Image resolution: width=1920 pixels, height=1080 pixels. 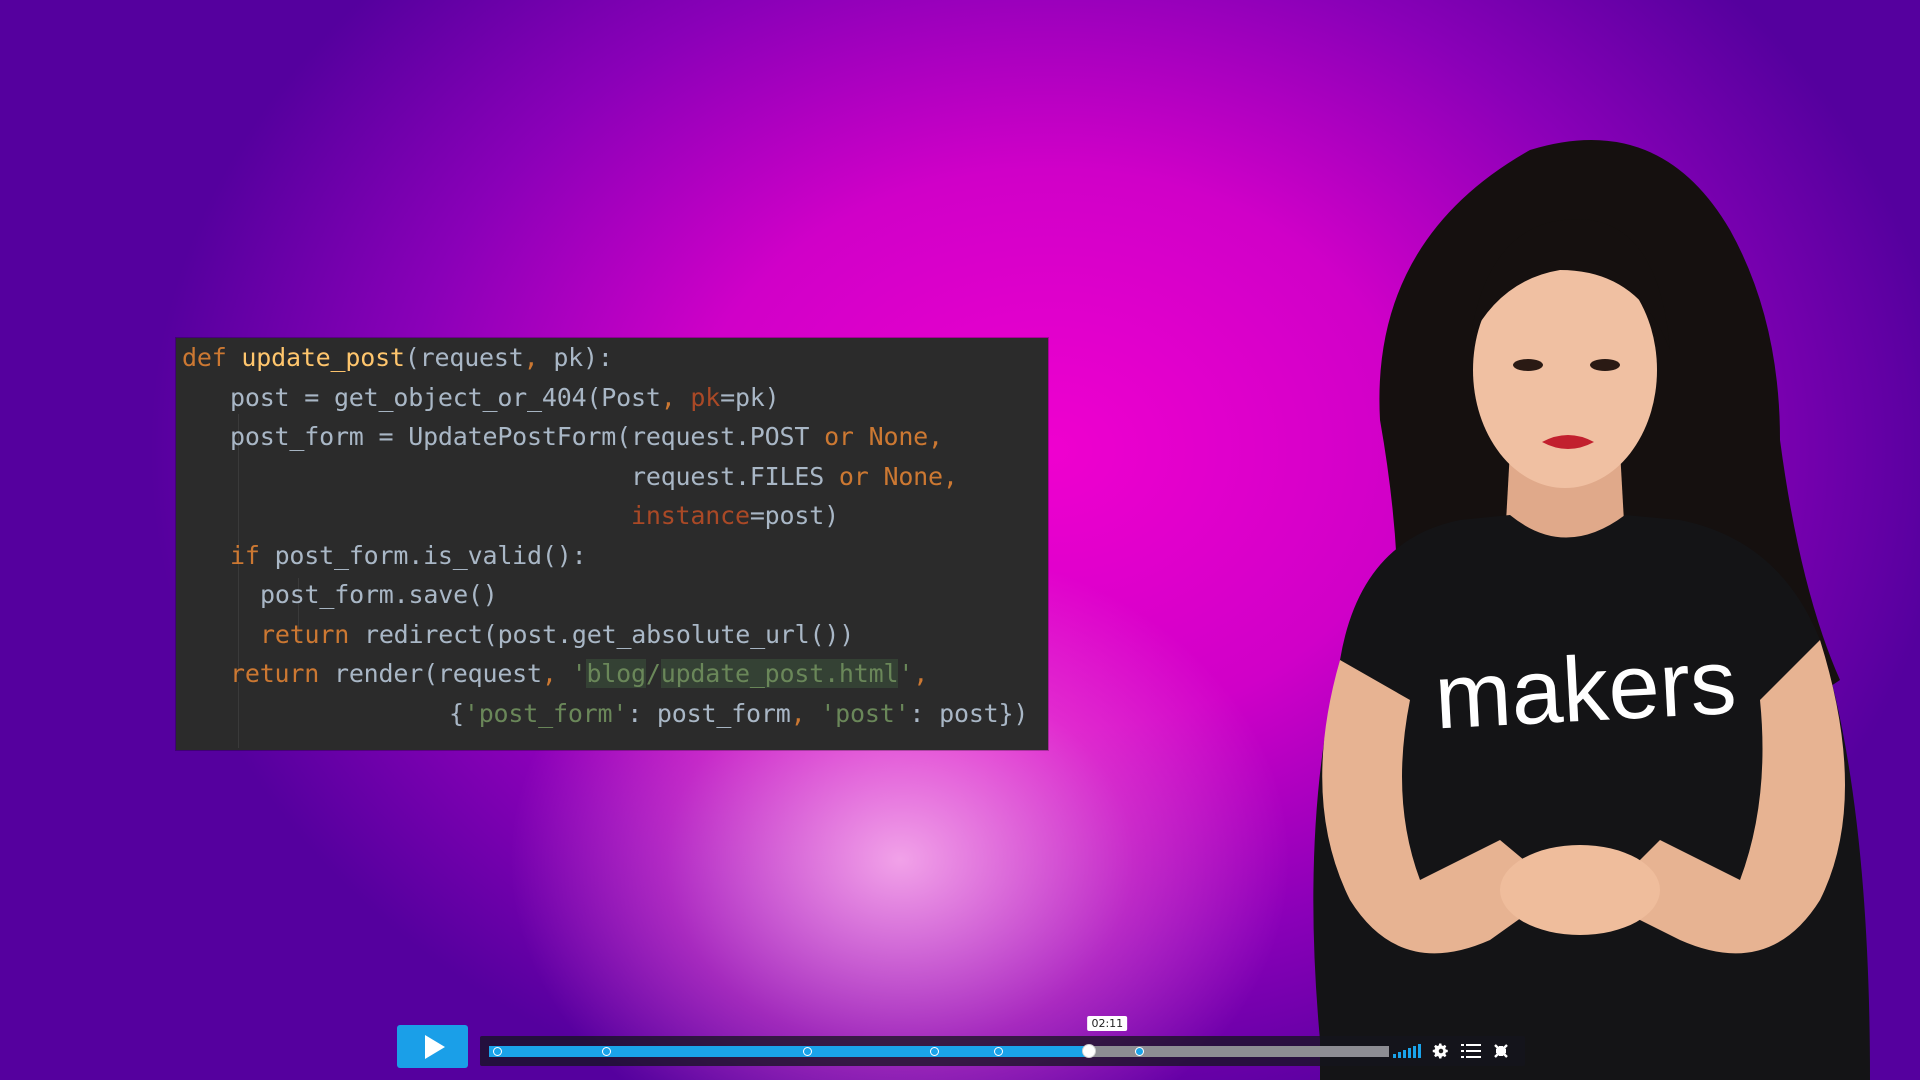 I want to click on code-line: post = get_object_or_404(Post, pk=pk), so click(x=505, y=398).